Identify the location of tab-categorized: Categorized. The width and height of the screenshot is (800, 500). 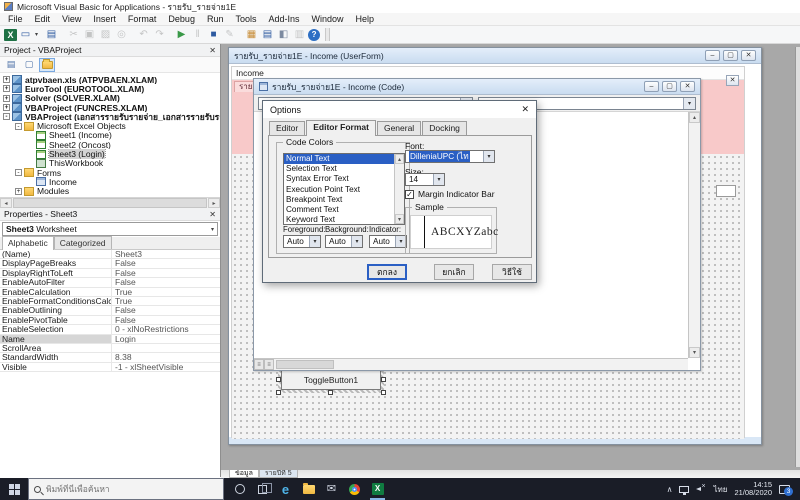
(82, 242).